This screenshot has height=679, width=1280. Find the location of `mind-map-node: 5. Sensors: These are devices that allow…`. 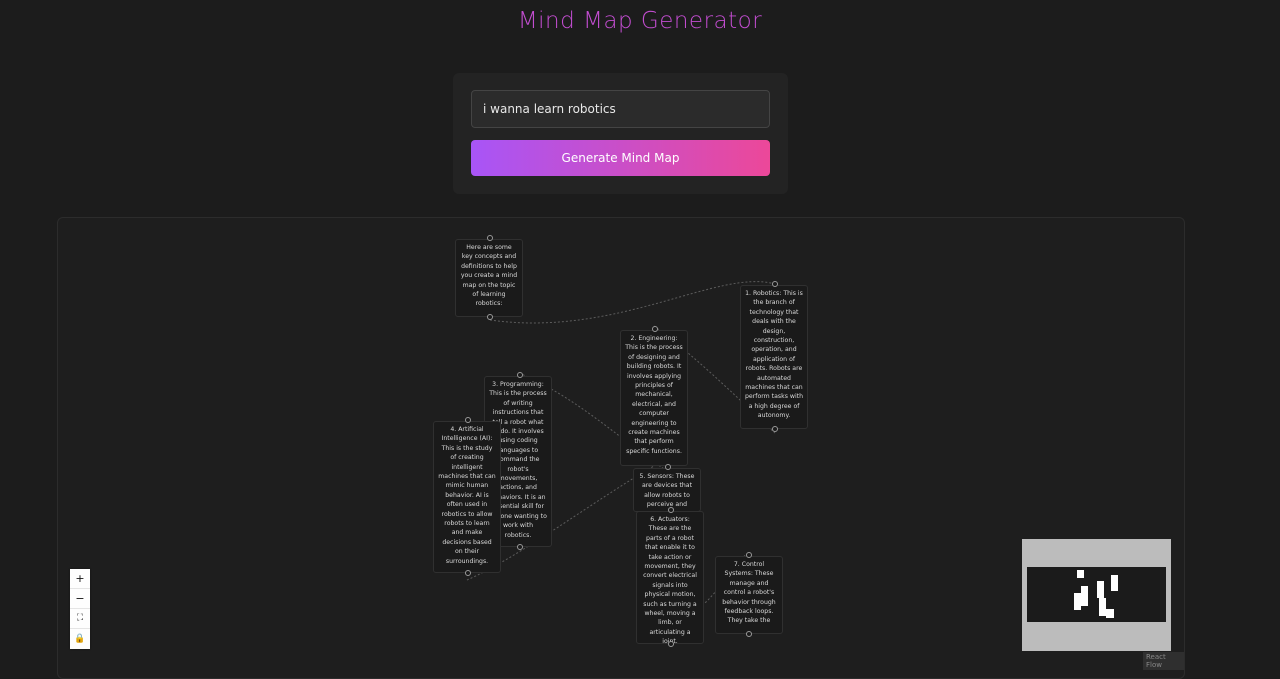

mind-map-node: 5. Sensors: These are devices that allow… is located at coordinates (667, 490).